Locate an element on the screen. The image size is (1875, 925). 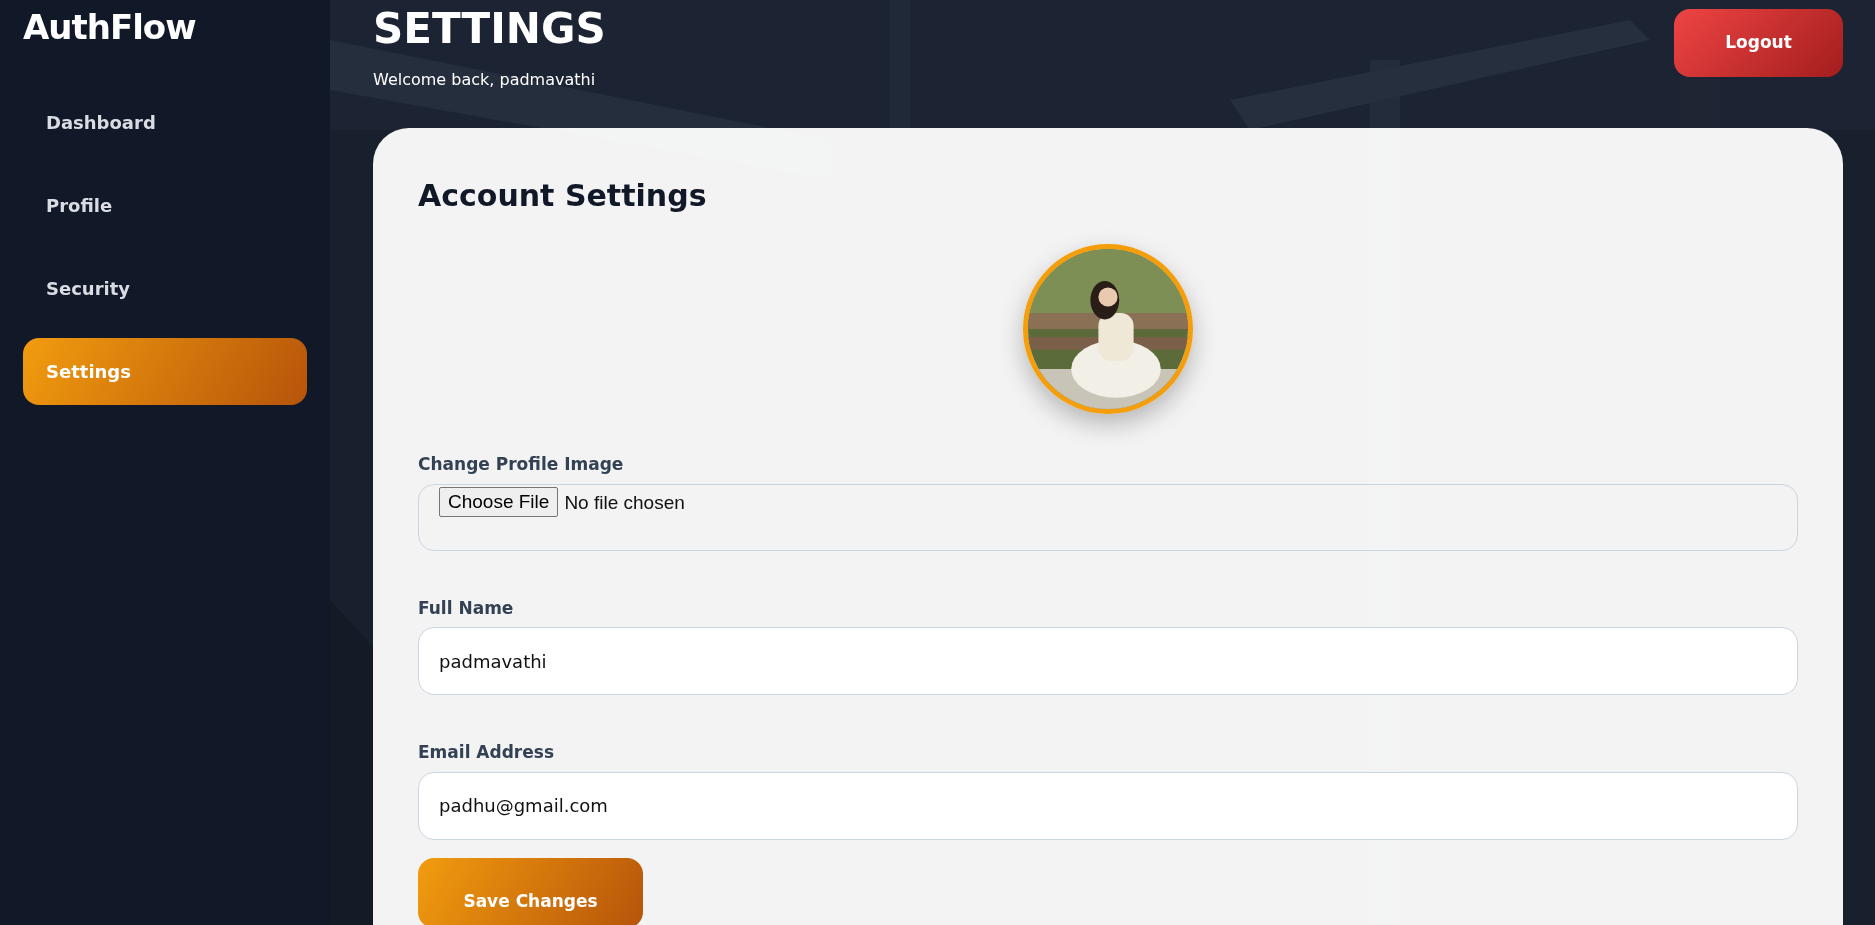
sidebar-item: Profile is located at coordinates (165, 205).